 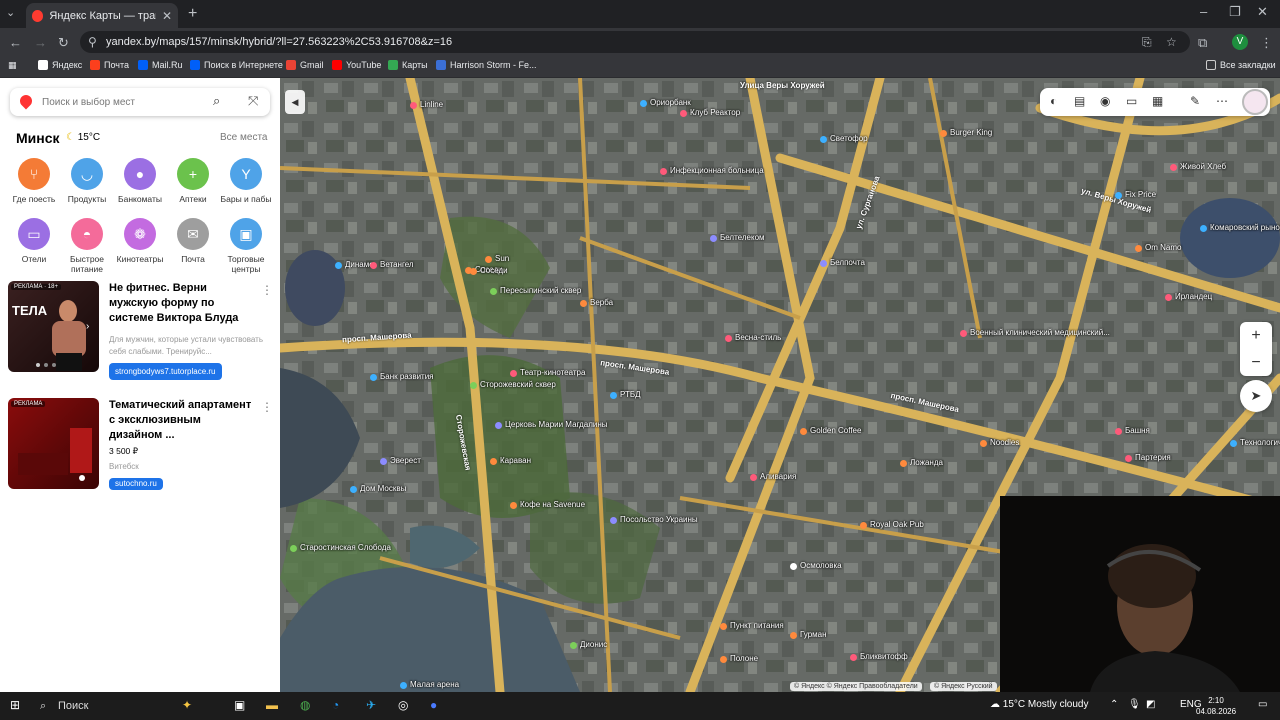 What do you see at coordinates (856, 686) in the screenshot?
I see `copyright: © Яндекс © Яндекс Правообладатели` at bounding box center [856, 686].